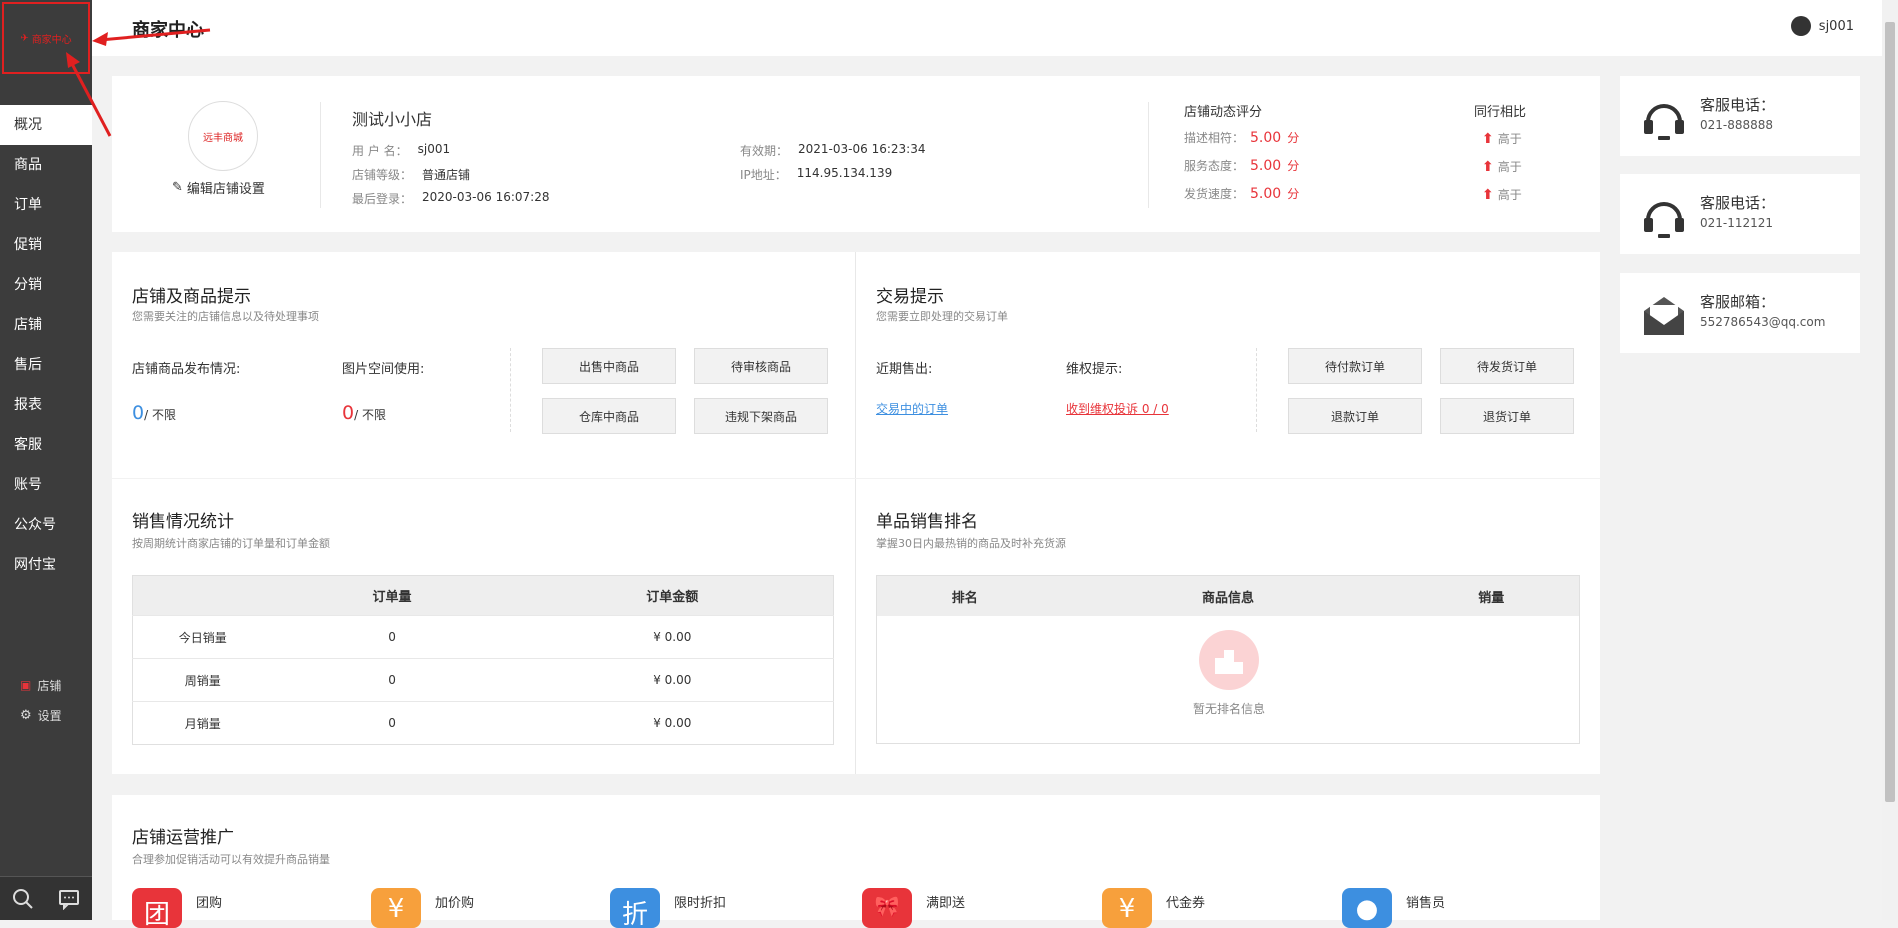 The image size is (1898, 928). What do you see at coordinates (912, 408) in the screenshot?
I see `trading-orders-link: 交易中的订单` at bounding box center [912, 408].